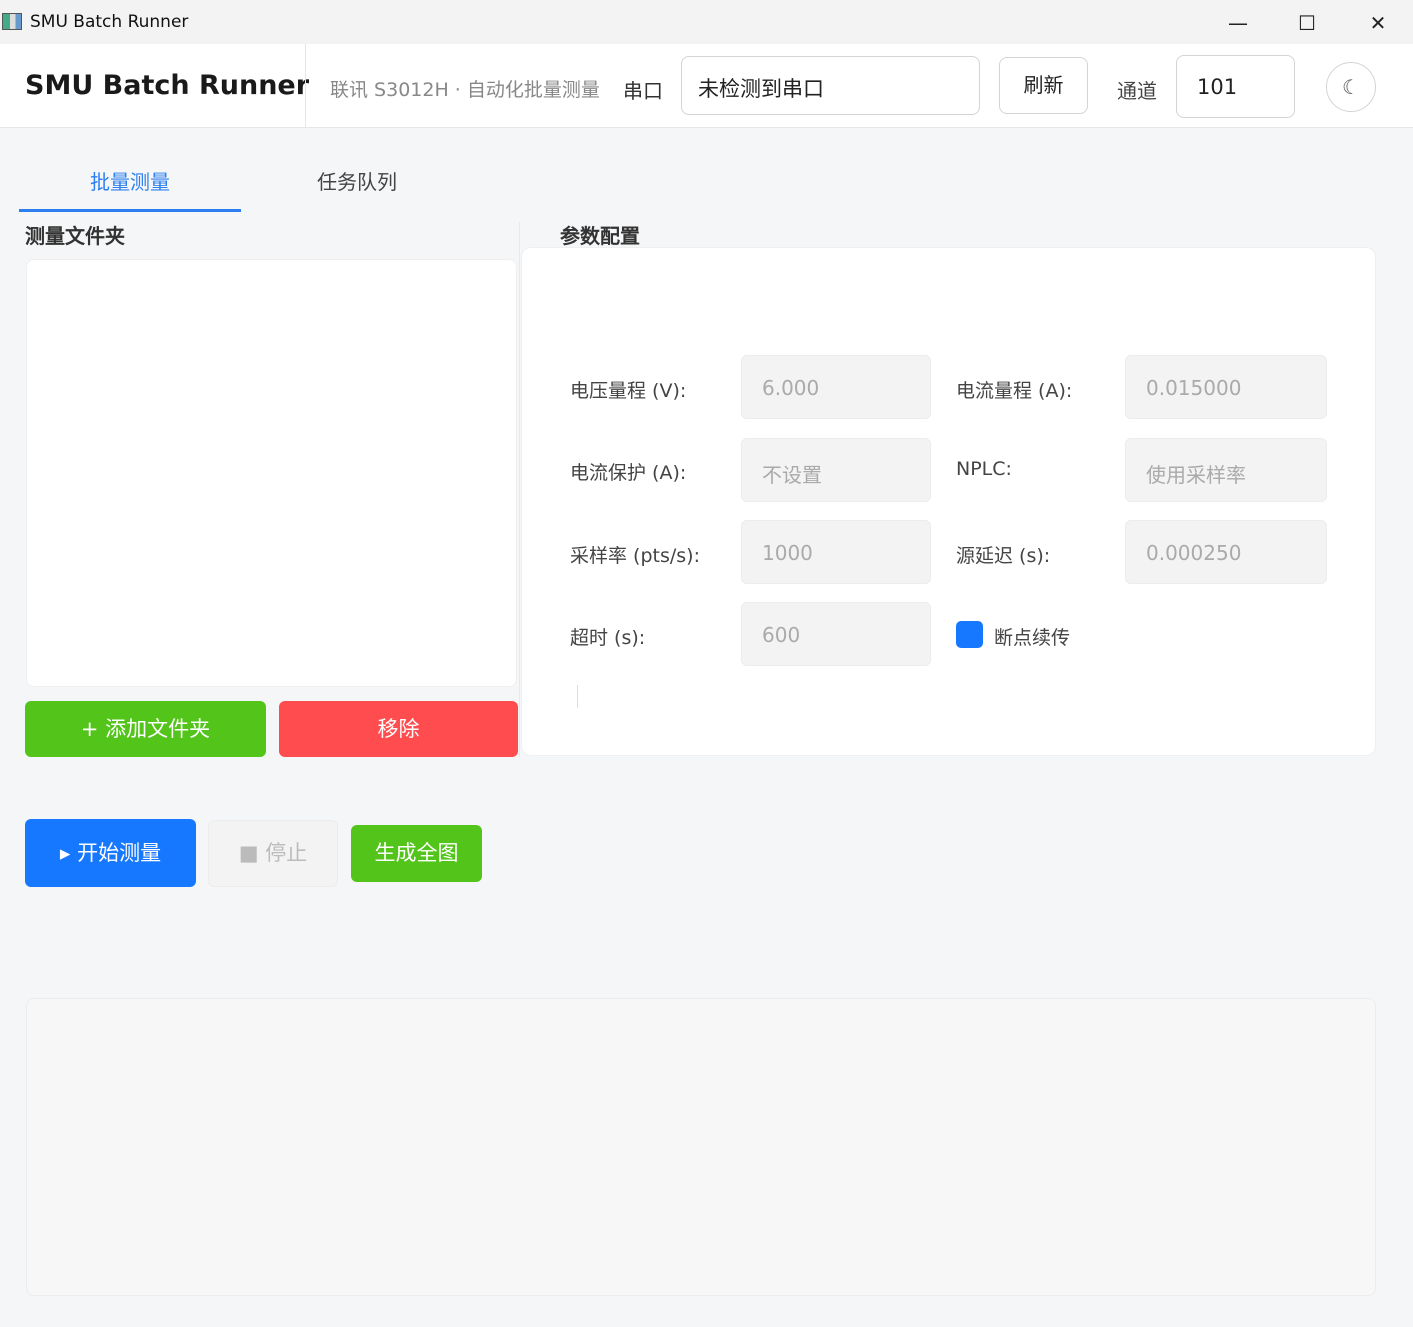 The image size is (1413, 1327). Describe the element at coordinates (145, 729) in the screenshot. I see `add-folder-button: + 添加文件夹` at that location.